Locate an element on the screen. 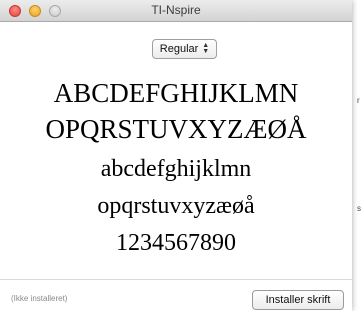 Image resolution: width=361 pixels, height=311 pixels. footer-divider is located at coordinates (176, 279).